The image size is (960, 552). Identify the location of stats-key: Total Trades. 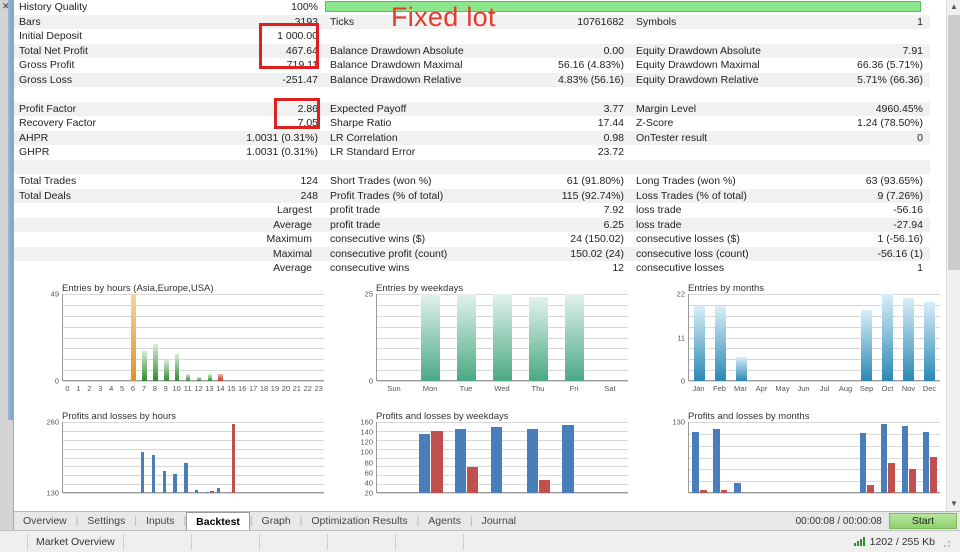
(48, 181).